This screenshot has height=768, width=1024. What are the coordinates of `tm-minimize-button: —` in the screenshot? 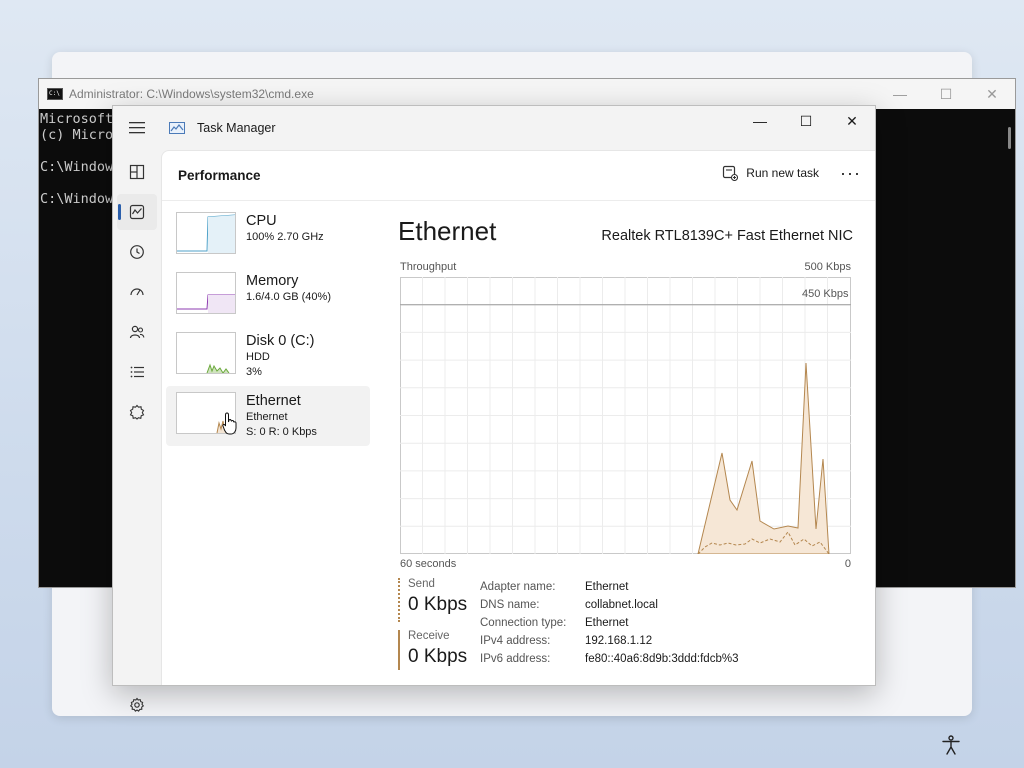 It's located at (760, 121).